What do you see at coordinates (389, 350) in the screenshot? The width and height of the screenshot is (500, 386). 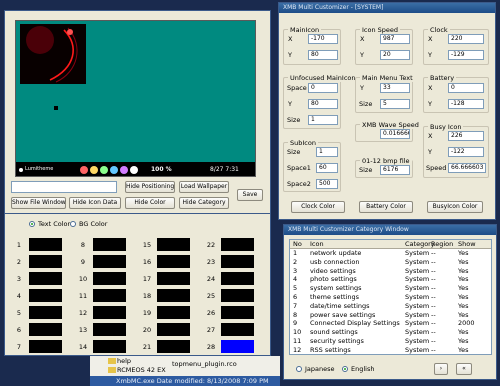 I see `table-row: 12 RSS settings System -- Yes` at bounding box center [389, 350].